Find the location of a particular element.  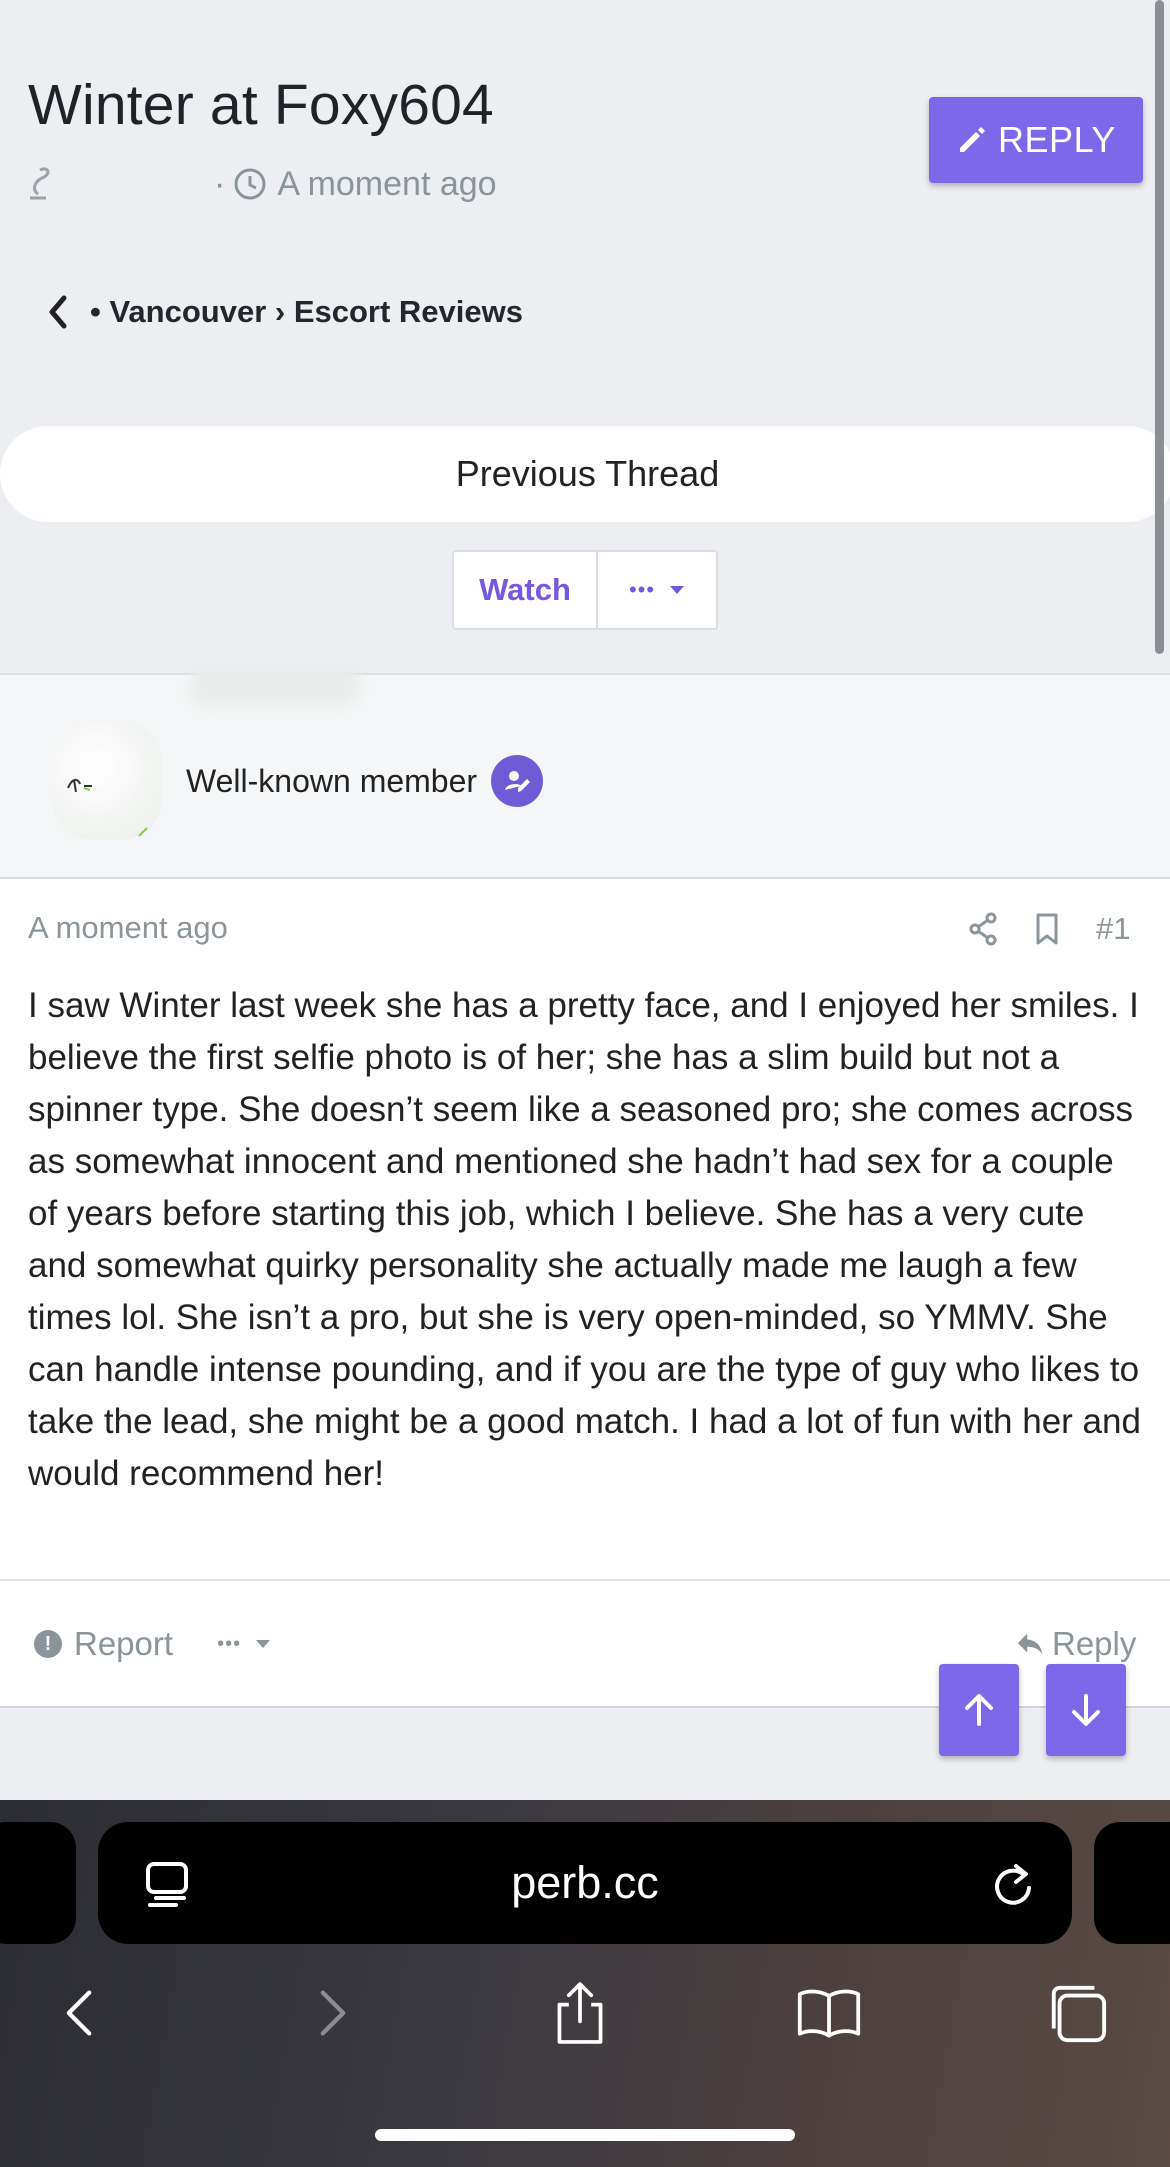

share-icon is located at coordinates (983, 929).